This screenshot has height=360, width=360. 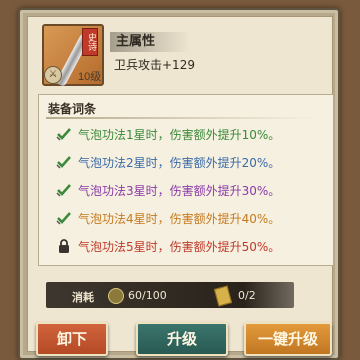 I want to click on affix-row: 气泡功法5星时，伤害额外提升50%。, so click(x=191, y=246).